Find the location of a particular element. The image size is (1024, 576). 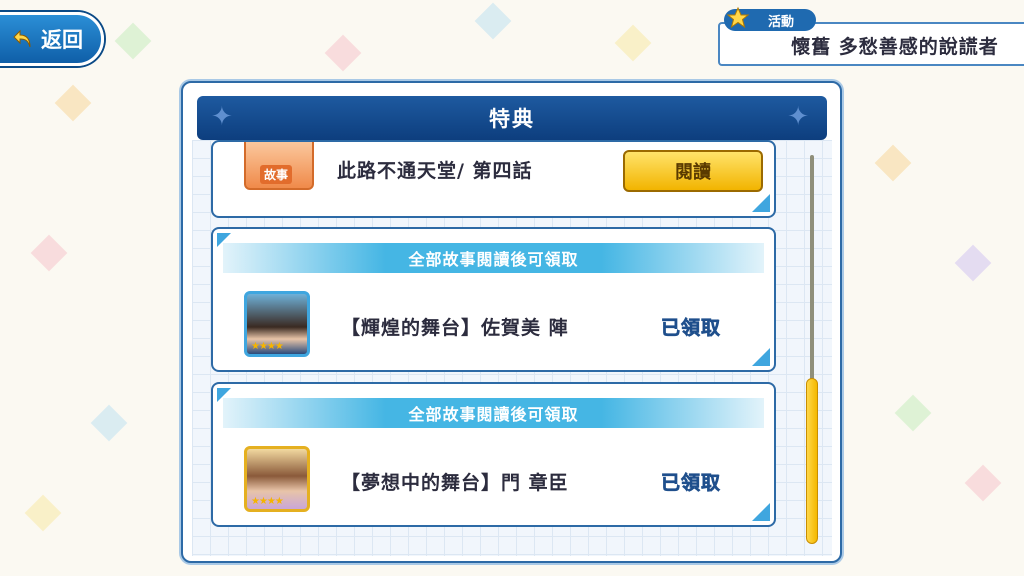

story-title: 此路不通天堂/ 第四話 is located at coordinates (435, 171).